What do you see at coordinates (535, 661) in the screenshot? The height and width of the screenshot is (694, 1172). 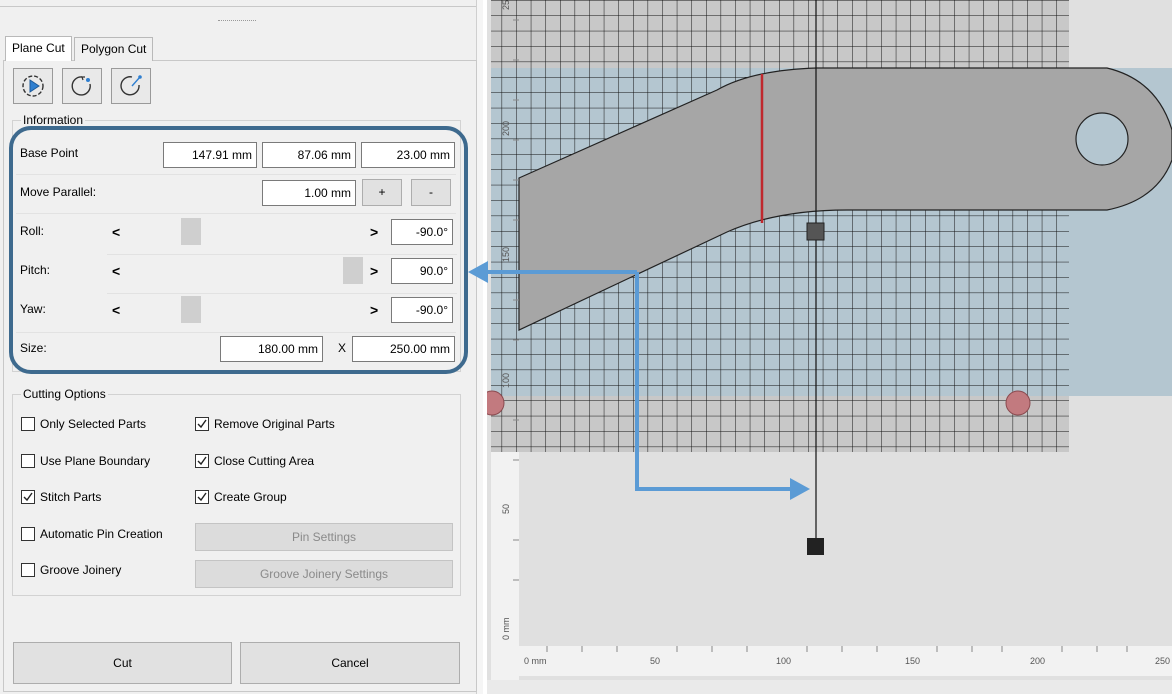 I see `hruler-label-0: 0 mm` at bounding box center [535, 661].